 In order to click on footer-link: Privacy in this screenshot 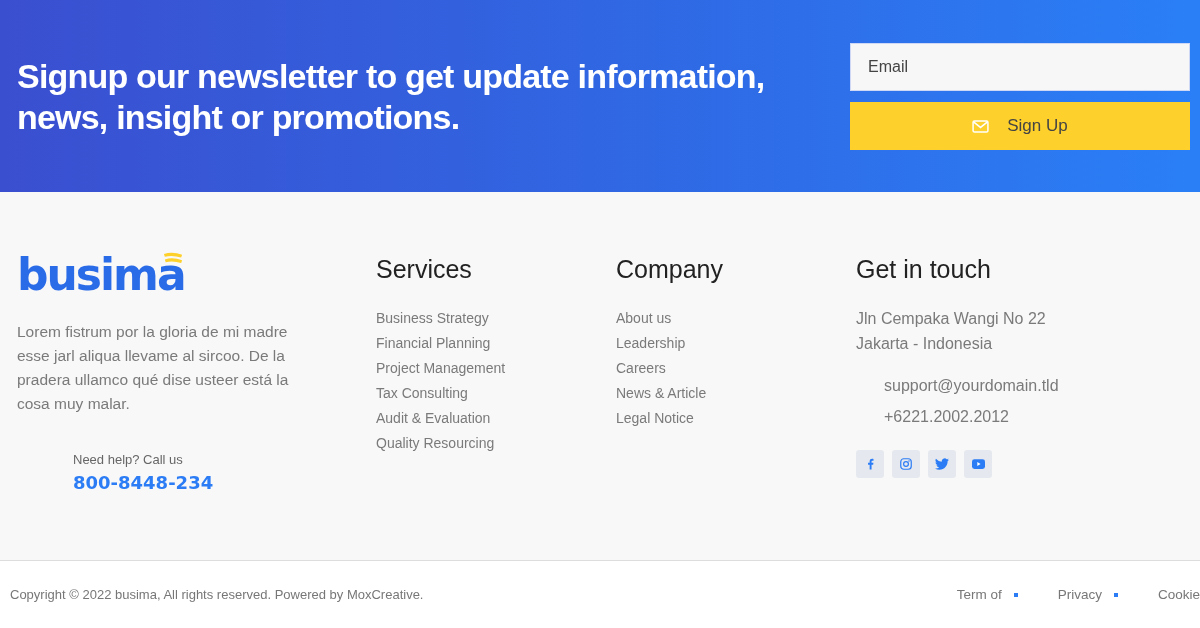, I will do `click(1079, 594)`.